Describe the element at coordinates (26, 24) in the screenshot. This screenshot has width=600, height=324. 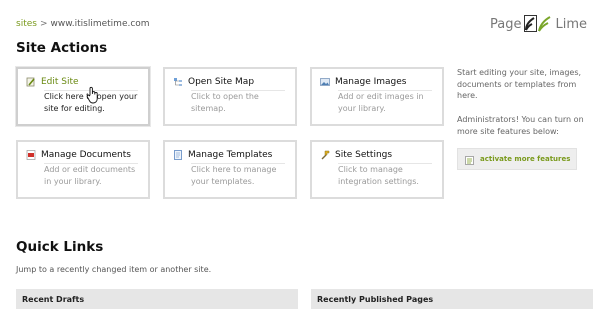
I see `breadcrumb-sites-link: sites` at that location.